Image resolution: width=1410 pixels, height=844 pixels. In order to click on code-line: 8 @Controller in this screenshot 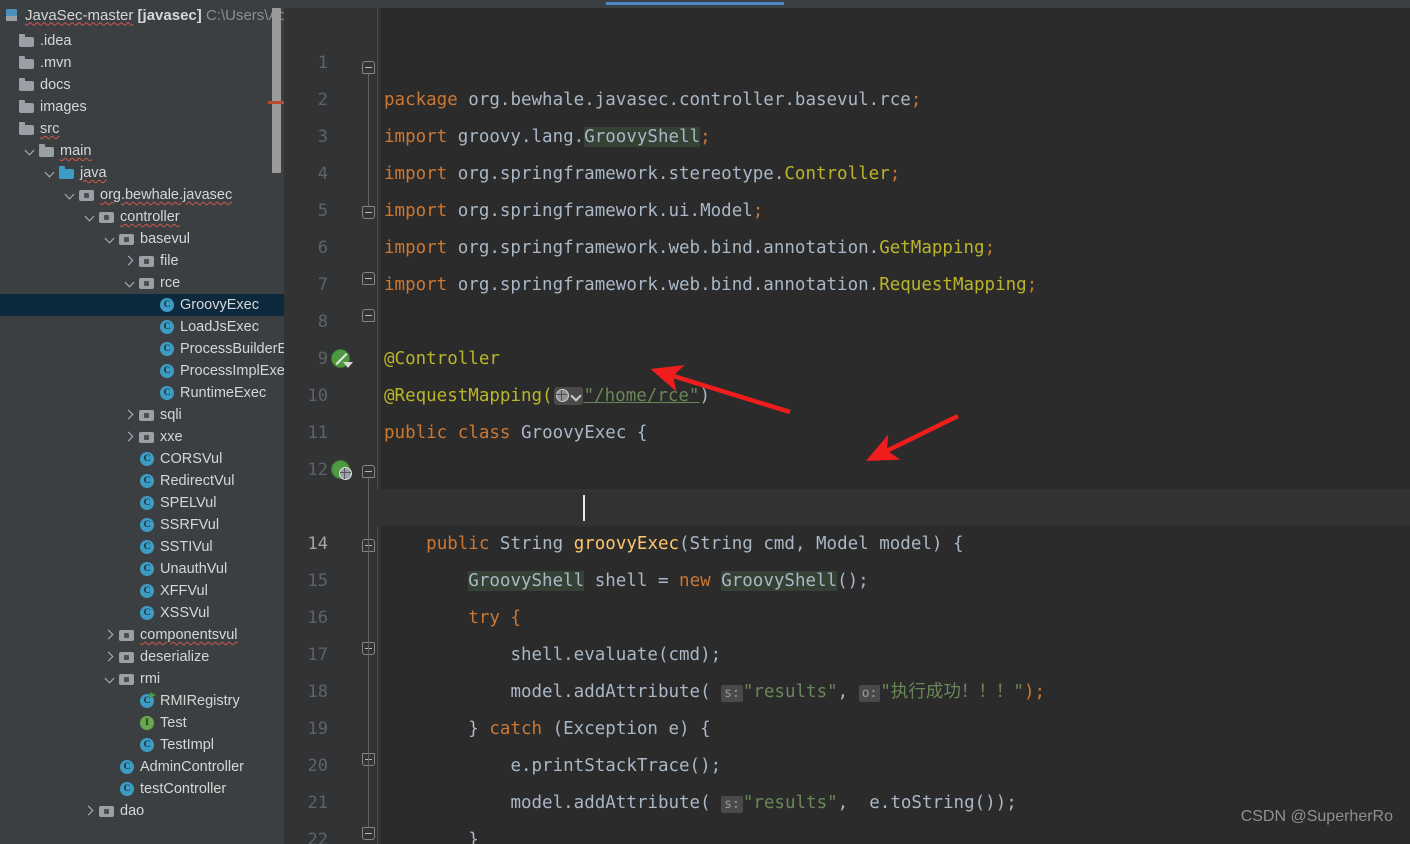, I will do `click(847, 318)`.